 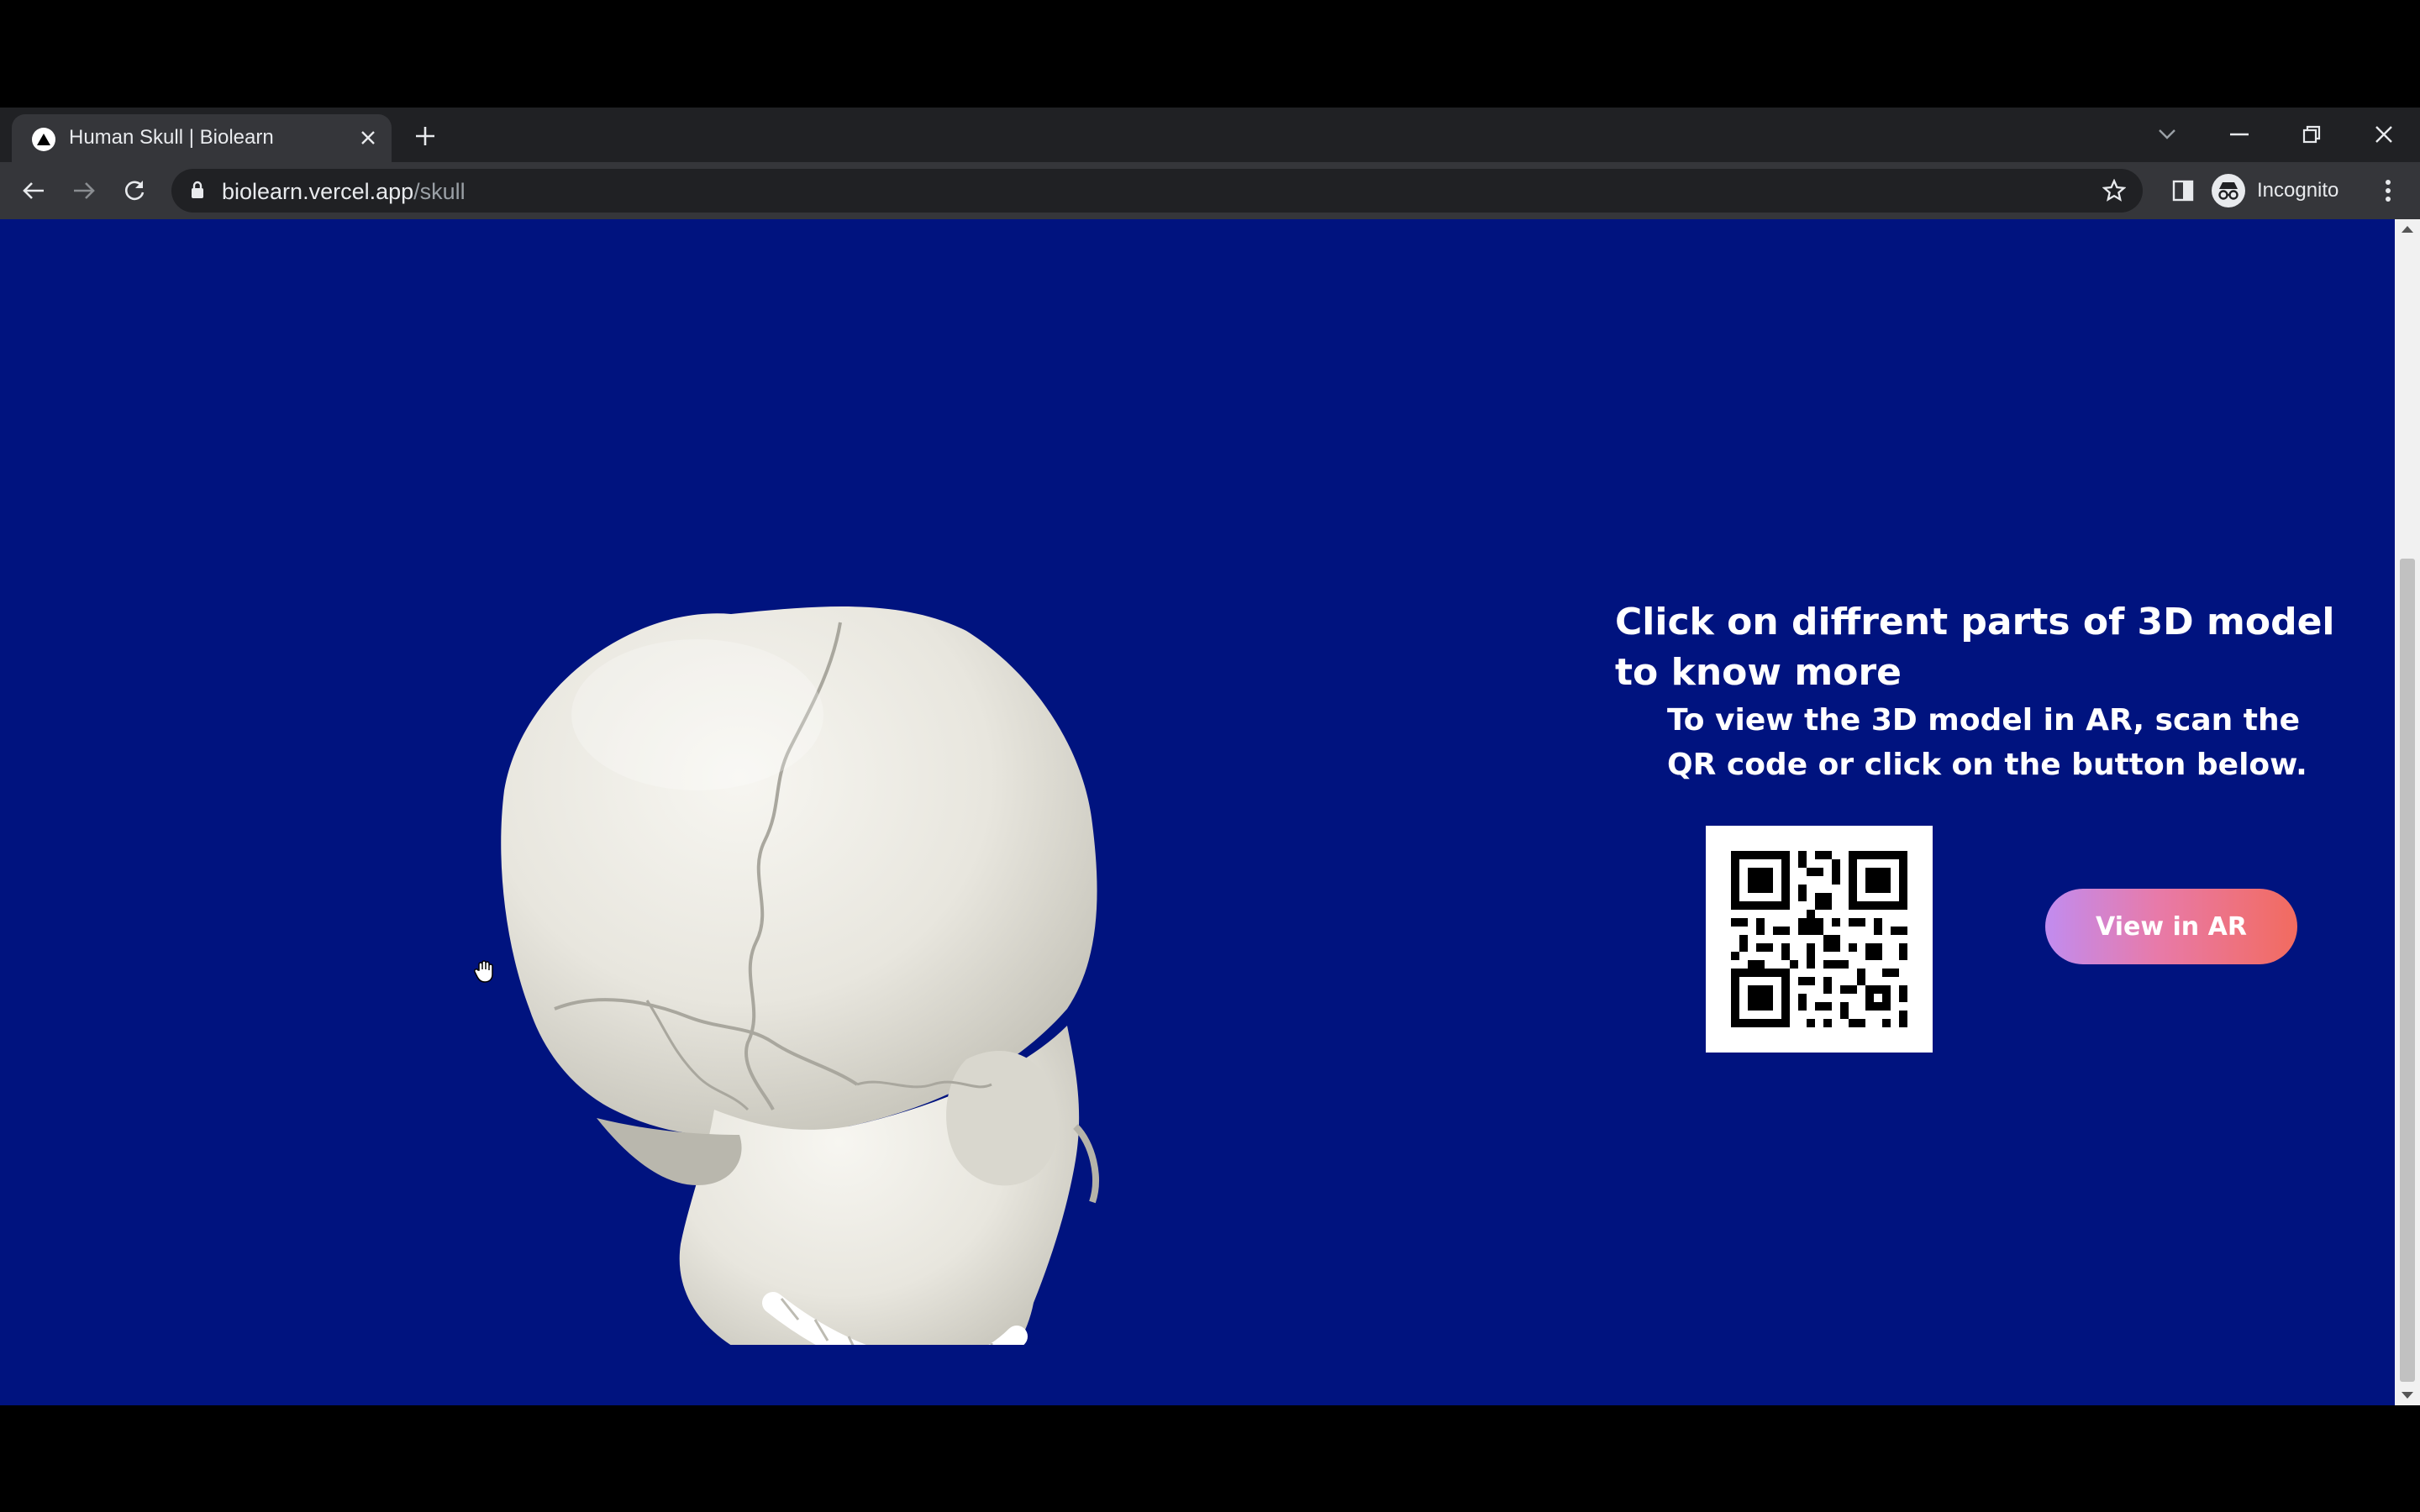 What do you see at coordinates (2407, 970) in the screenshot?
I see `scrollbar-thumb` at bounding box center [2407, 970].